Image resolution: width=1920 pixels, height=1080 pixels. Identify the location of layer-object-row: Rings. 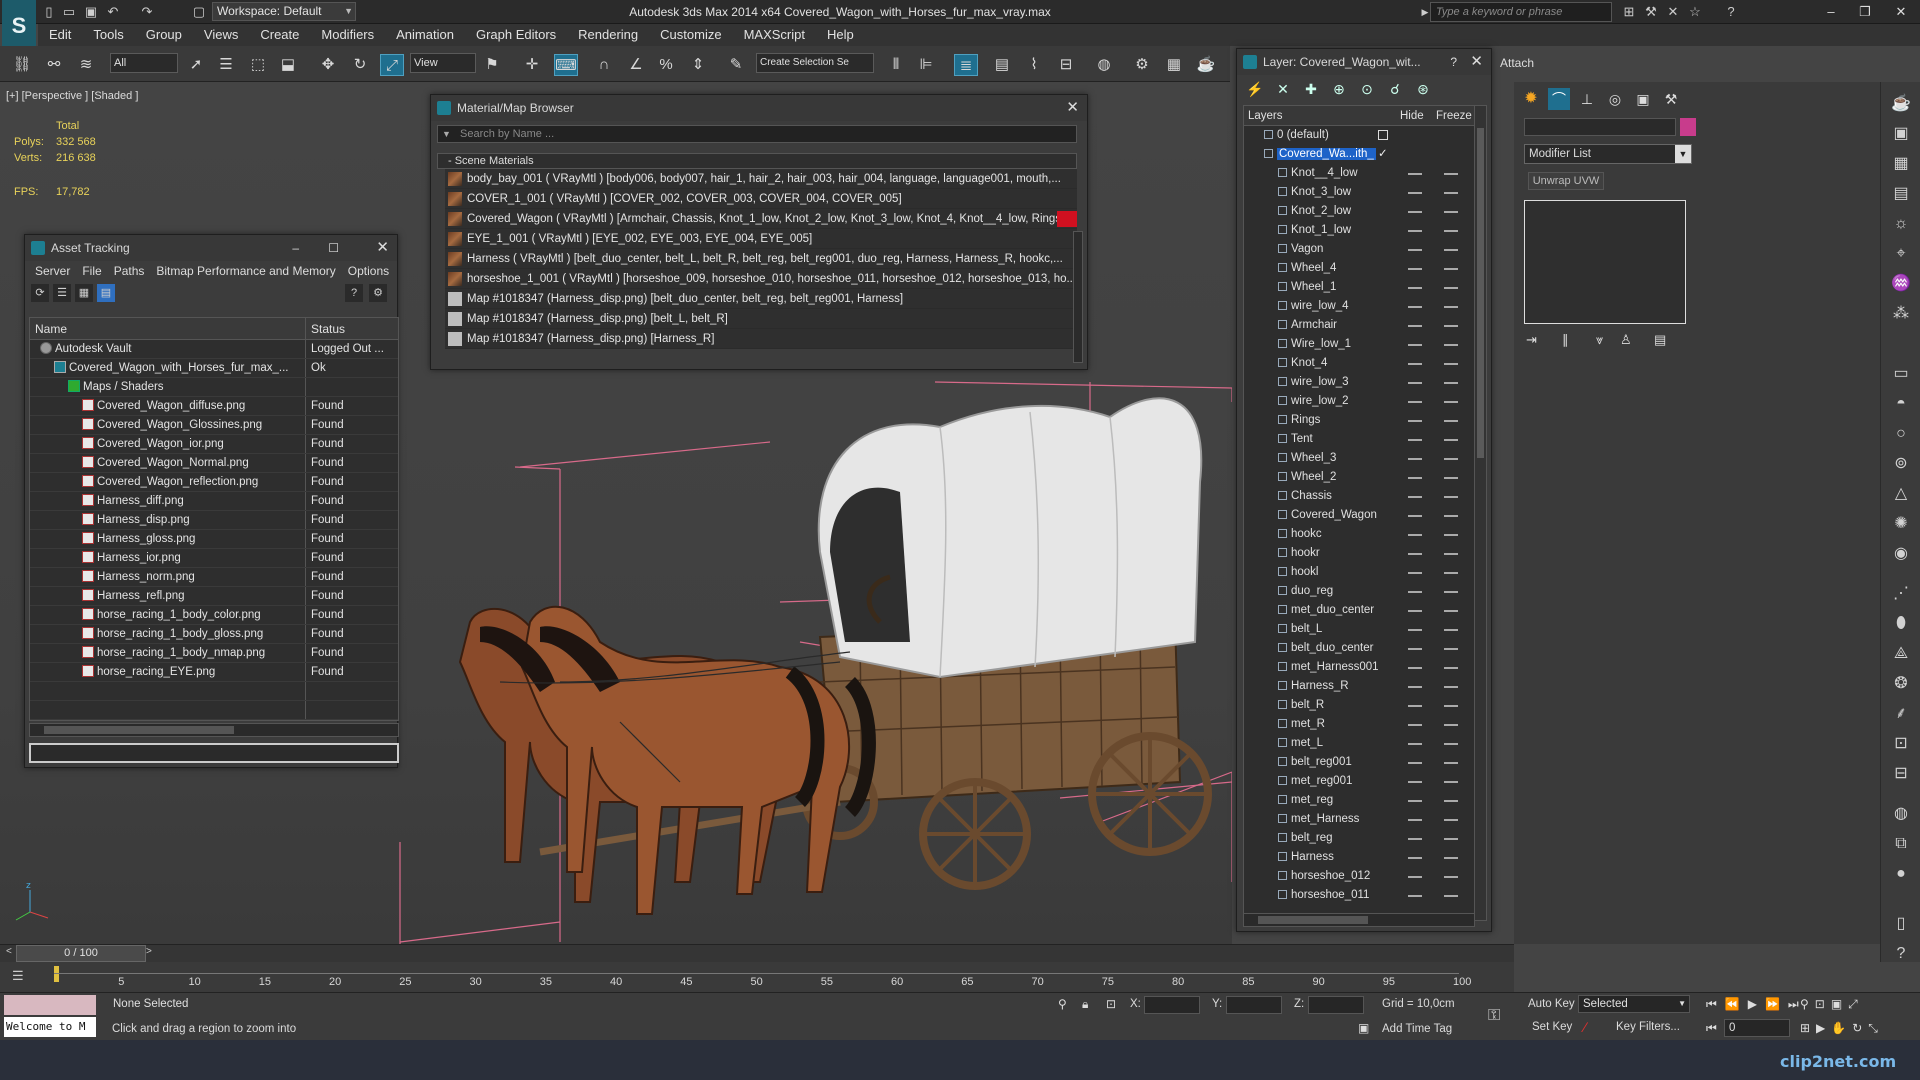
(1365, 420).